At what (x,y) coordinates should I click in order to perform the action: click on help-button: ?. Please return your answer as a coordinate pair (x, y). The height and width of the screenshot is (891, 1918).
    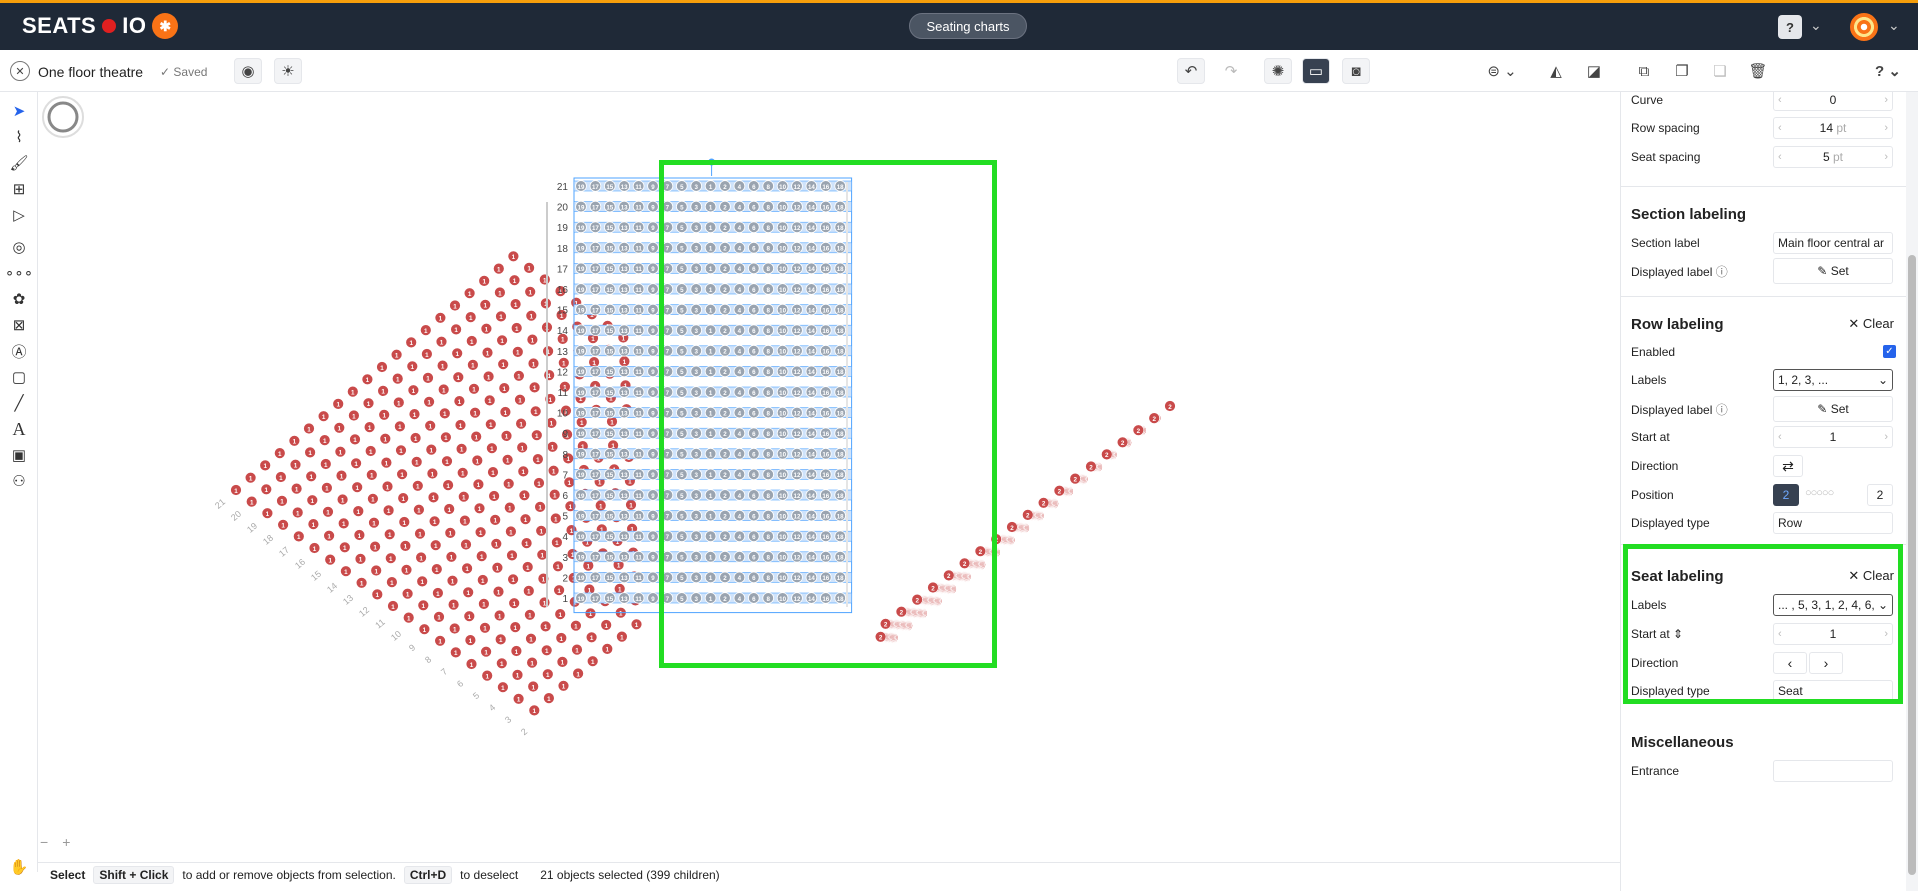
    Looking at the image, I should click on (1790, 27).